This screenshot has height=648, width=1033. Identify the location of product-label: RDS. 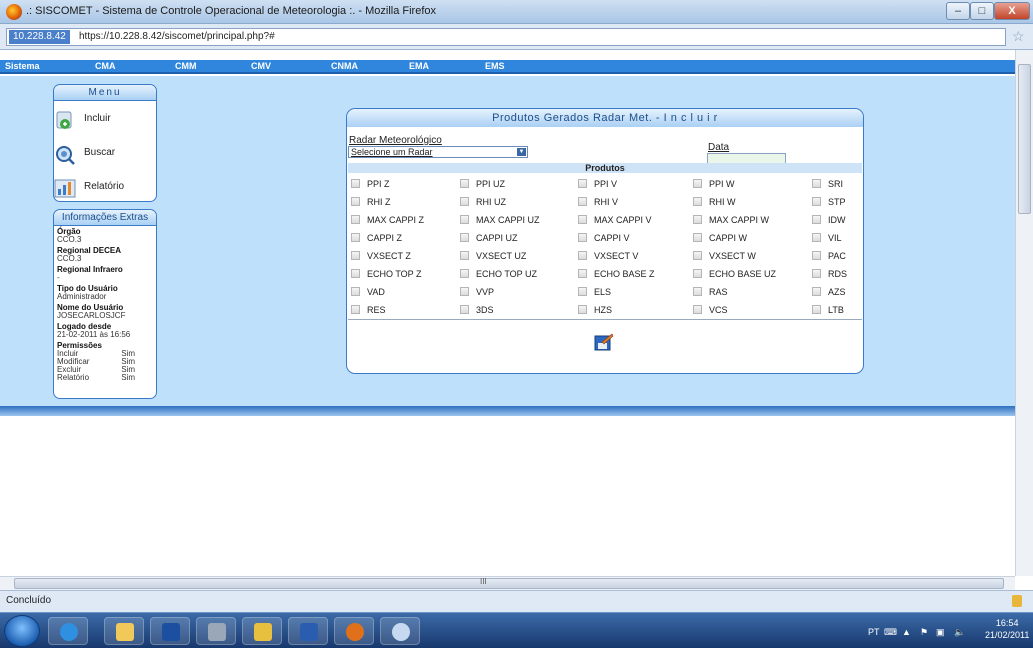
(838, 274).